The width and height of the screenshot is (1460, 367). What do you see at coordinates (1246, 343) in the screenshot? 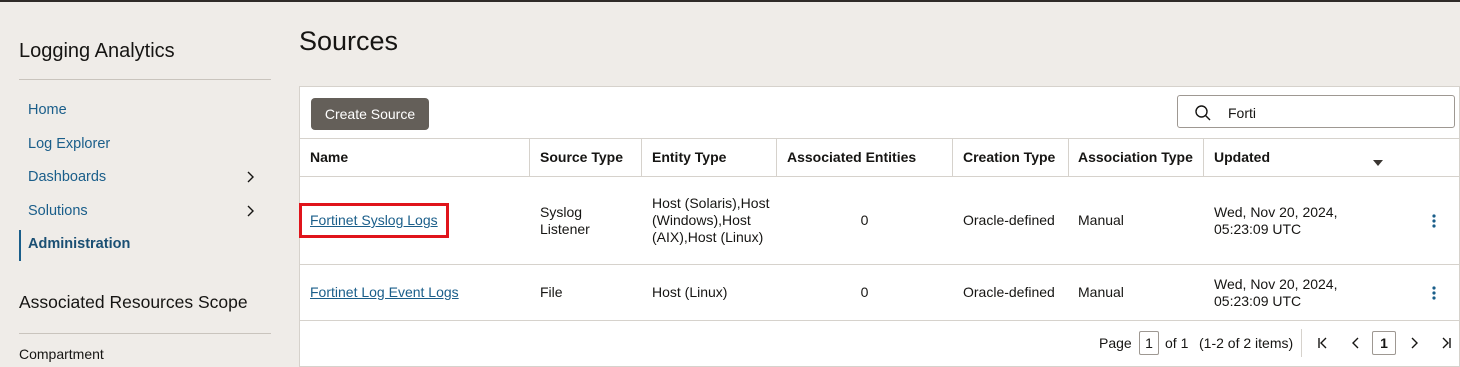
I see `items-count-label: (1-2 of 2 items)` at bounding box center [1246, 343].